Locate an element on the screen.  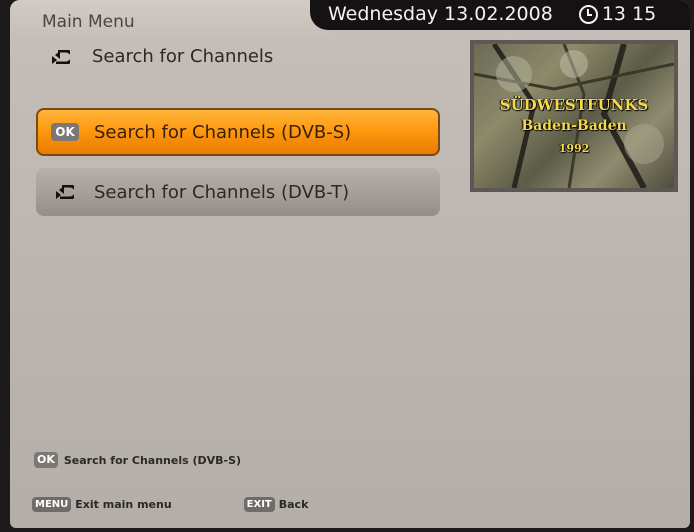
preview-image: SÜDWESTFUNKS Baden-Baden 1992 is located at coordinates (574, 116).